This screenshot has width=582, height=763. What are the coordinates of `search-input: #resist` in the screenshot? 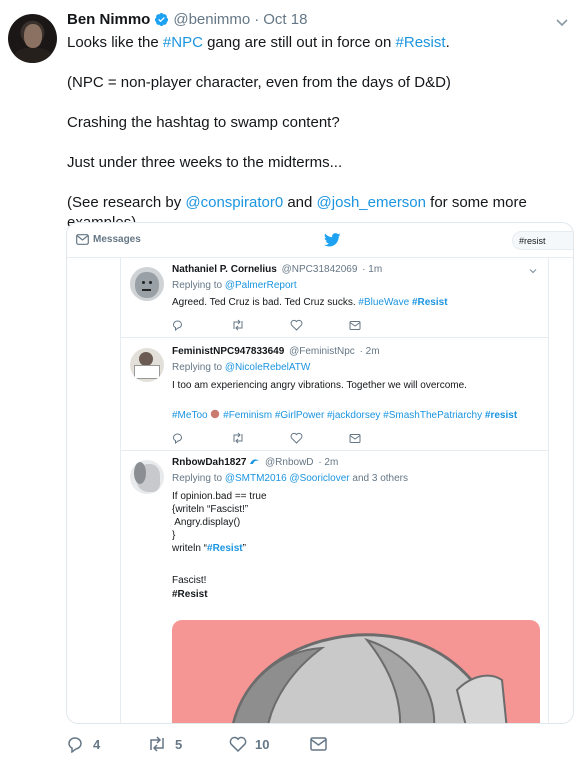 It's located at (542, 240).